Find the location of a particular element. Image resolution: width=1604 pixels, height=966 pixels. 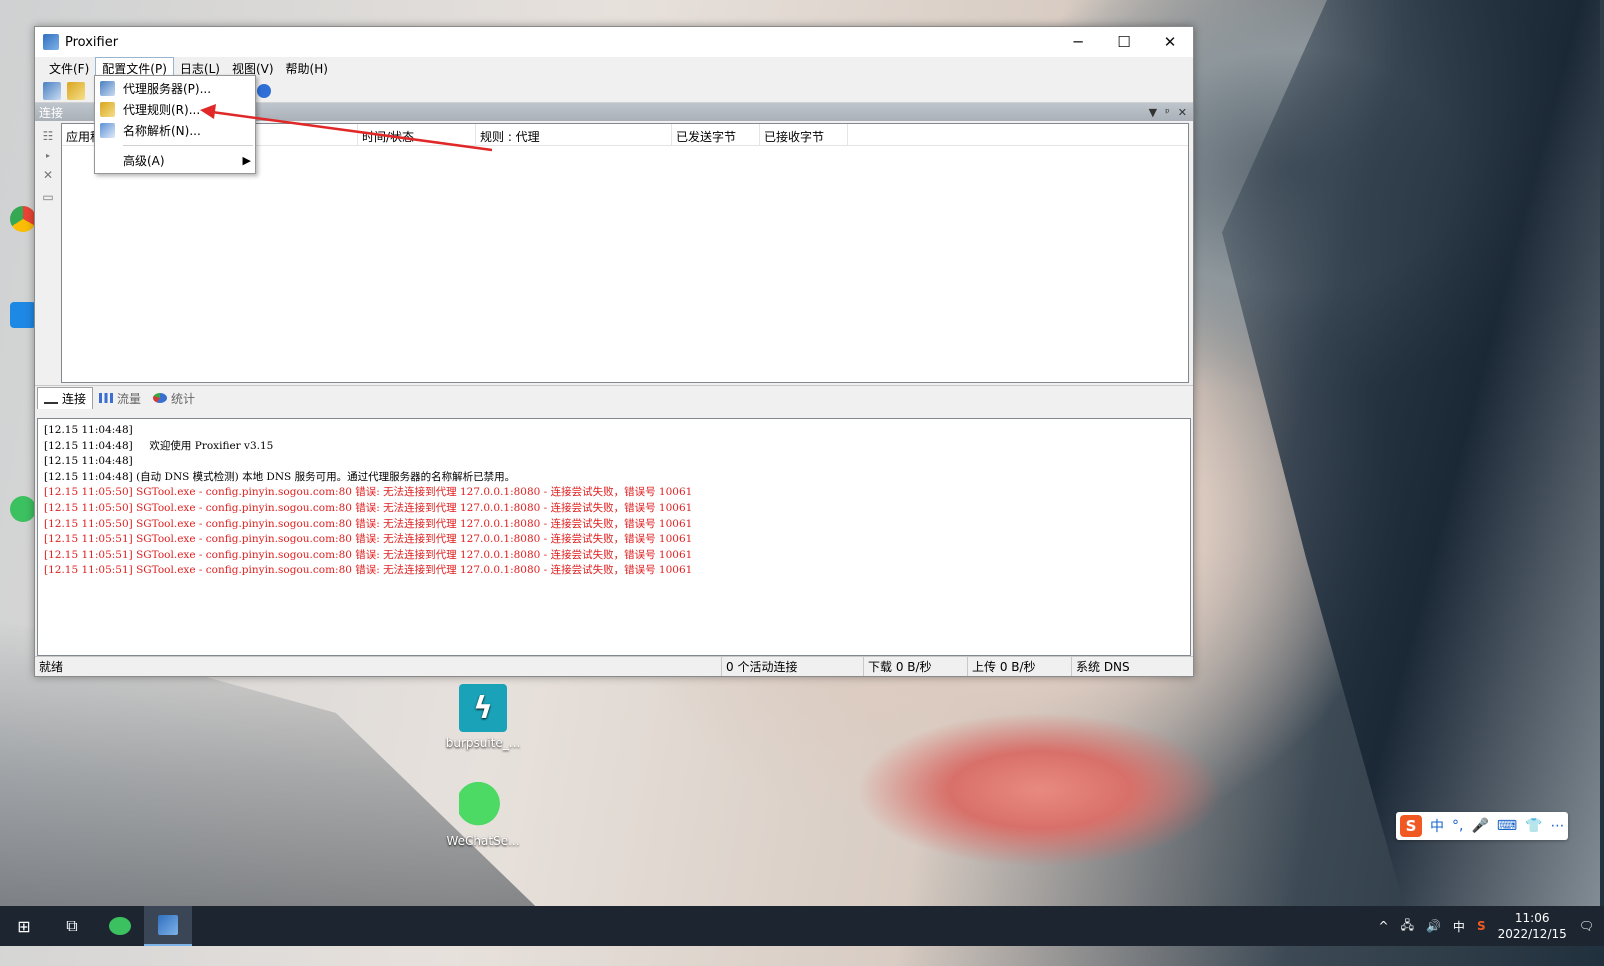

status-ready: 就绪 is located at coordinates (51, 667).